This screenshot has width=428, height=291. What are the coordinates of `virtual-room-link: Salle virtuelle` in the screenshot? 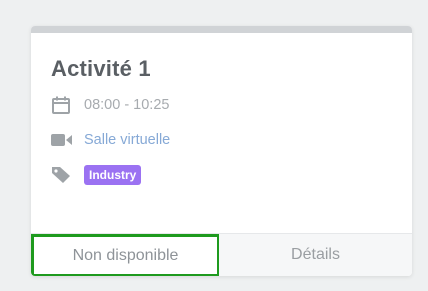 It's located at (127, 140).